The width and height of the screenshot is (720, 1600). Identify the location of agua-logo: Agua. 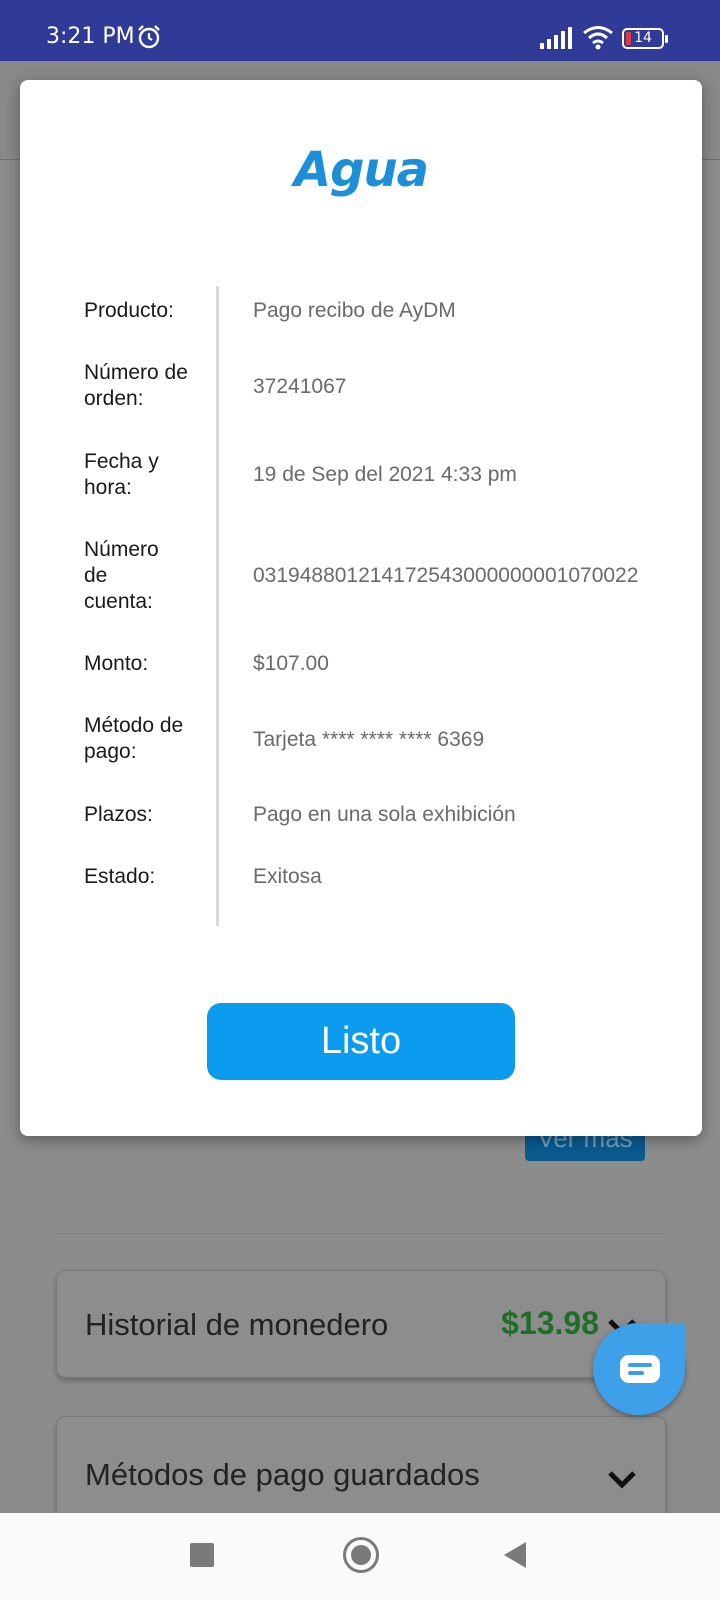
(361, 170).